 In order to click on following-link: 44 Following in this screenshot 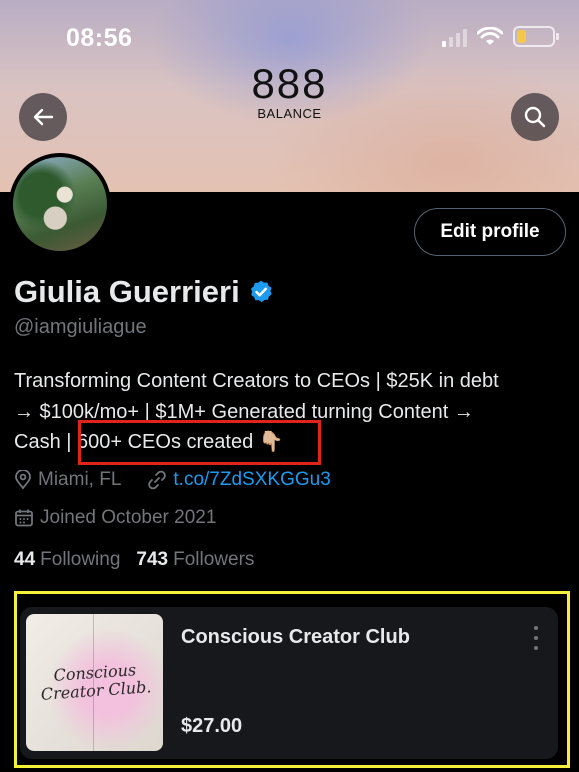, I will do `click(67, 560)`.